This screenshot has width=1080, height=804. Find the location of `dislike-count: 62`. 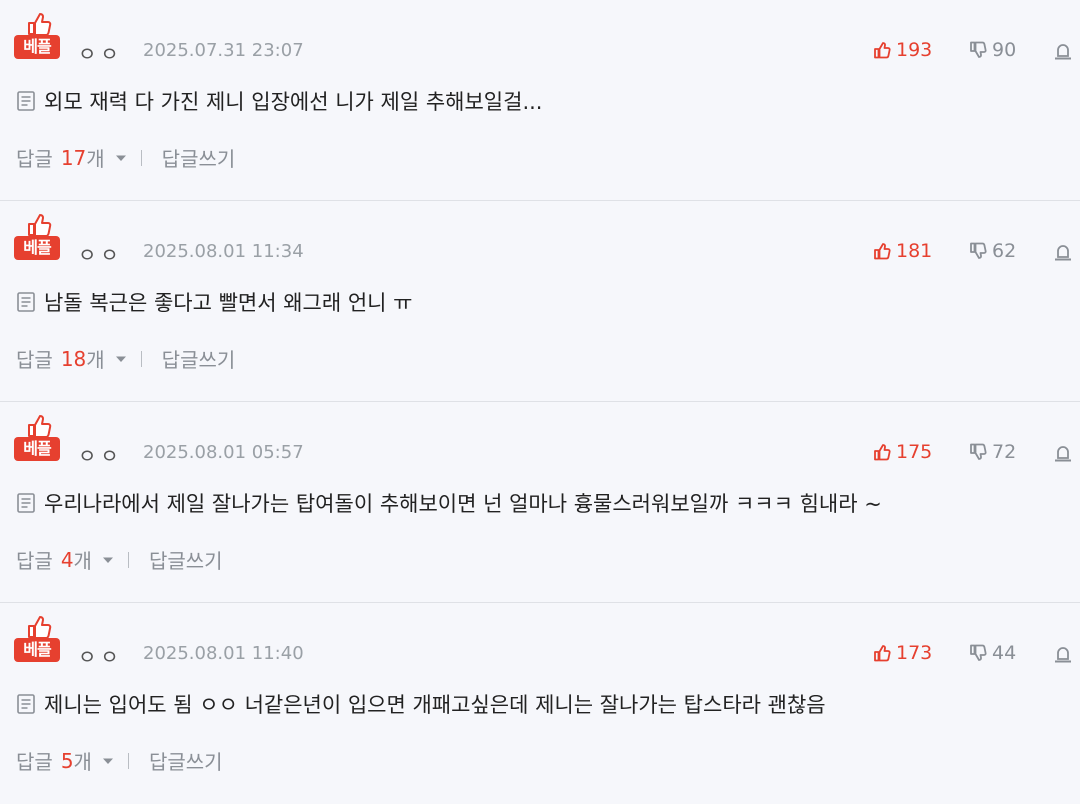

dislike-count: 62 is located at coordinates (1004, 251).